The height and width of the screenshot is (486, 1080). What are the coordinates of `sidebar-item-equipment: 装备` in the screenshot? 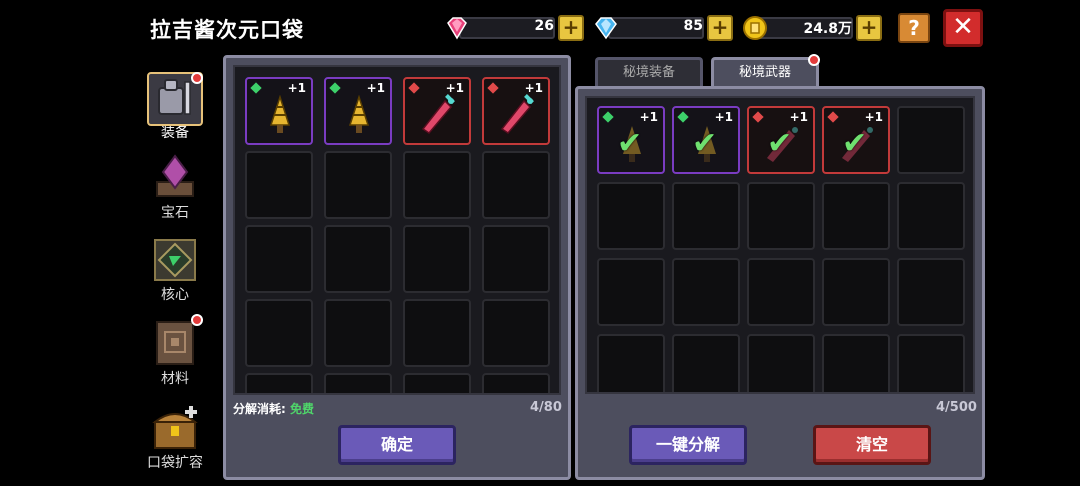 It's located at (175, 107).